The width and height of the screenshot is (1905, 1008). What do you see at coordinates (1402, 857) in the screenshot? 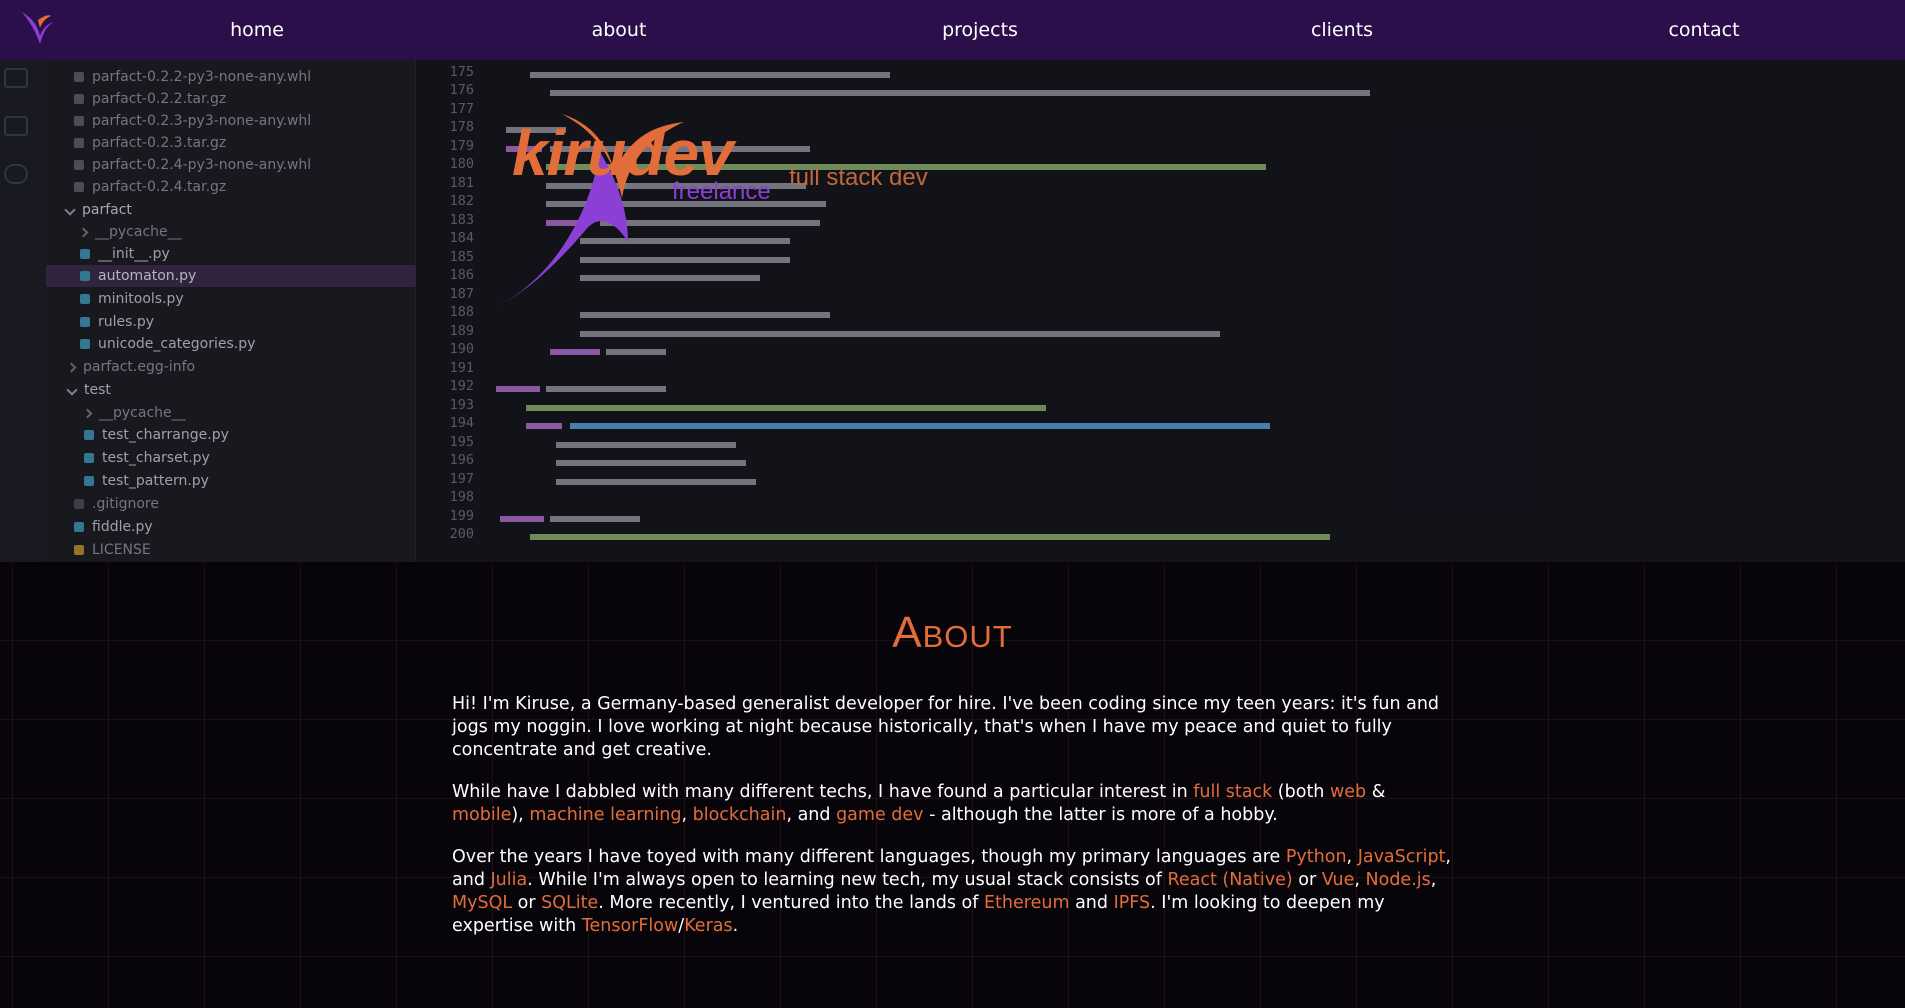
I see `javascript-link: JavaScript` at bounding box center [1402, 857].